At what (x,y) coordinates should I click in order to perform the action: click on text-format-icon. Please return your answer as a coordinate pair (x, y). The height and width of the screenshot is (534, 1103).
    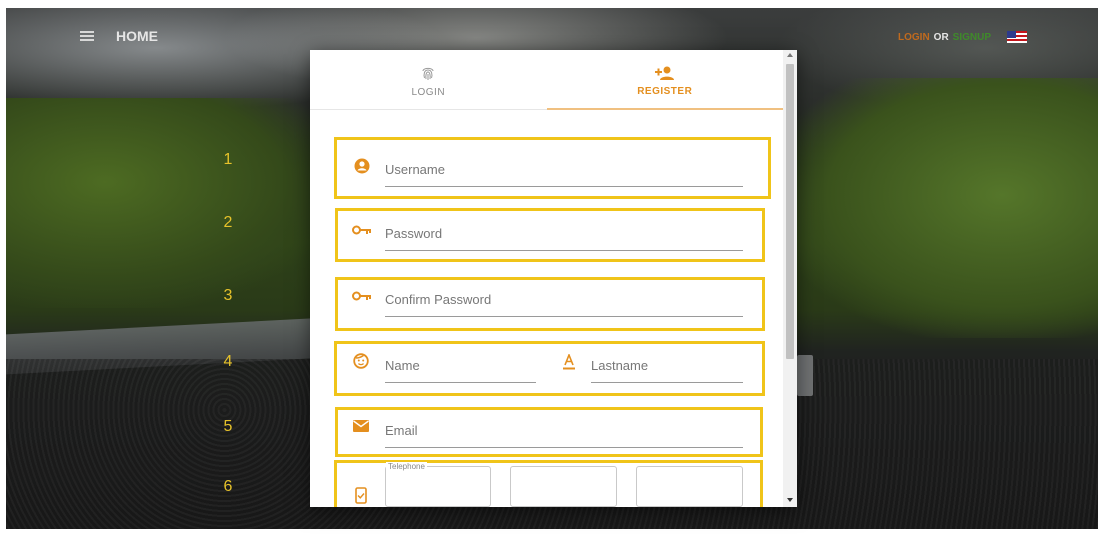
    Looking at the image, I should click on (569, 362).